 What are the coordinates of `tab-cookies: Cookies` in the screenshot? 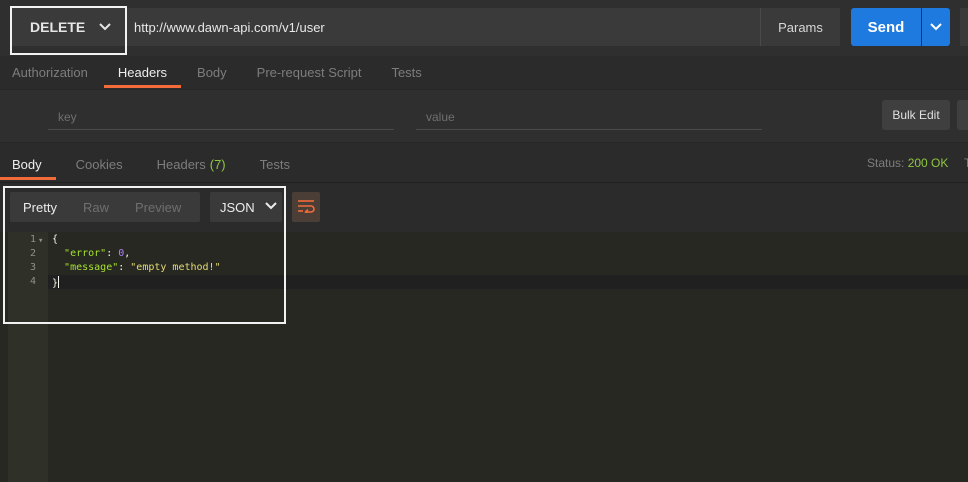 It's located at (99, 164).